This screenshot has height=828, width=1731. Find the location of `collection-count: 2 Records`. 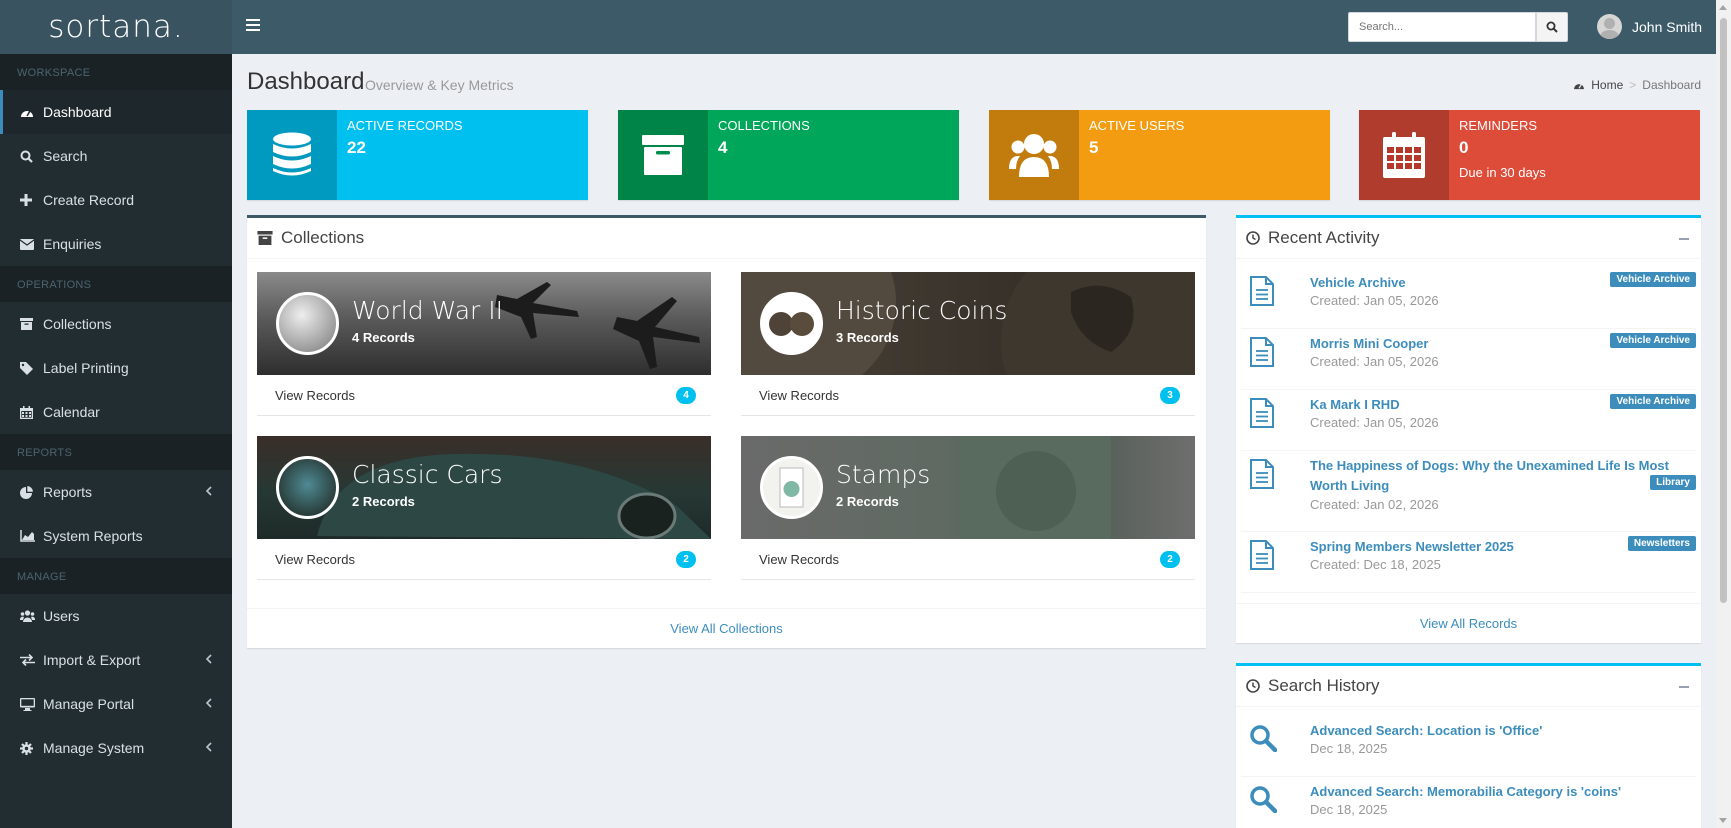

collection-count: 2 Records is located at coordinates (383, 501).